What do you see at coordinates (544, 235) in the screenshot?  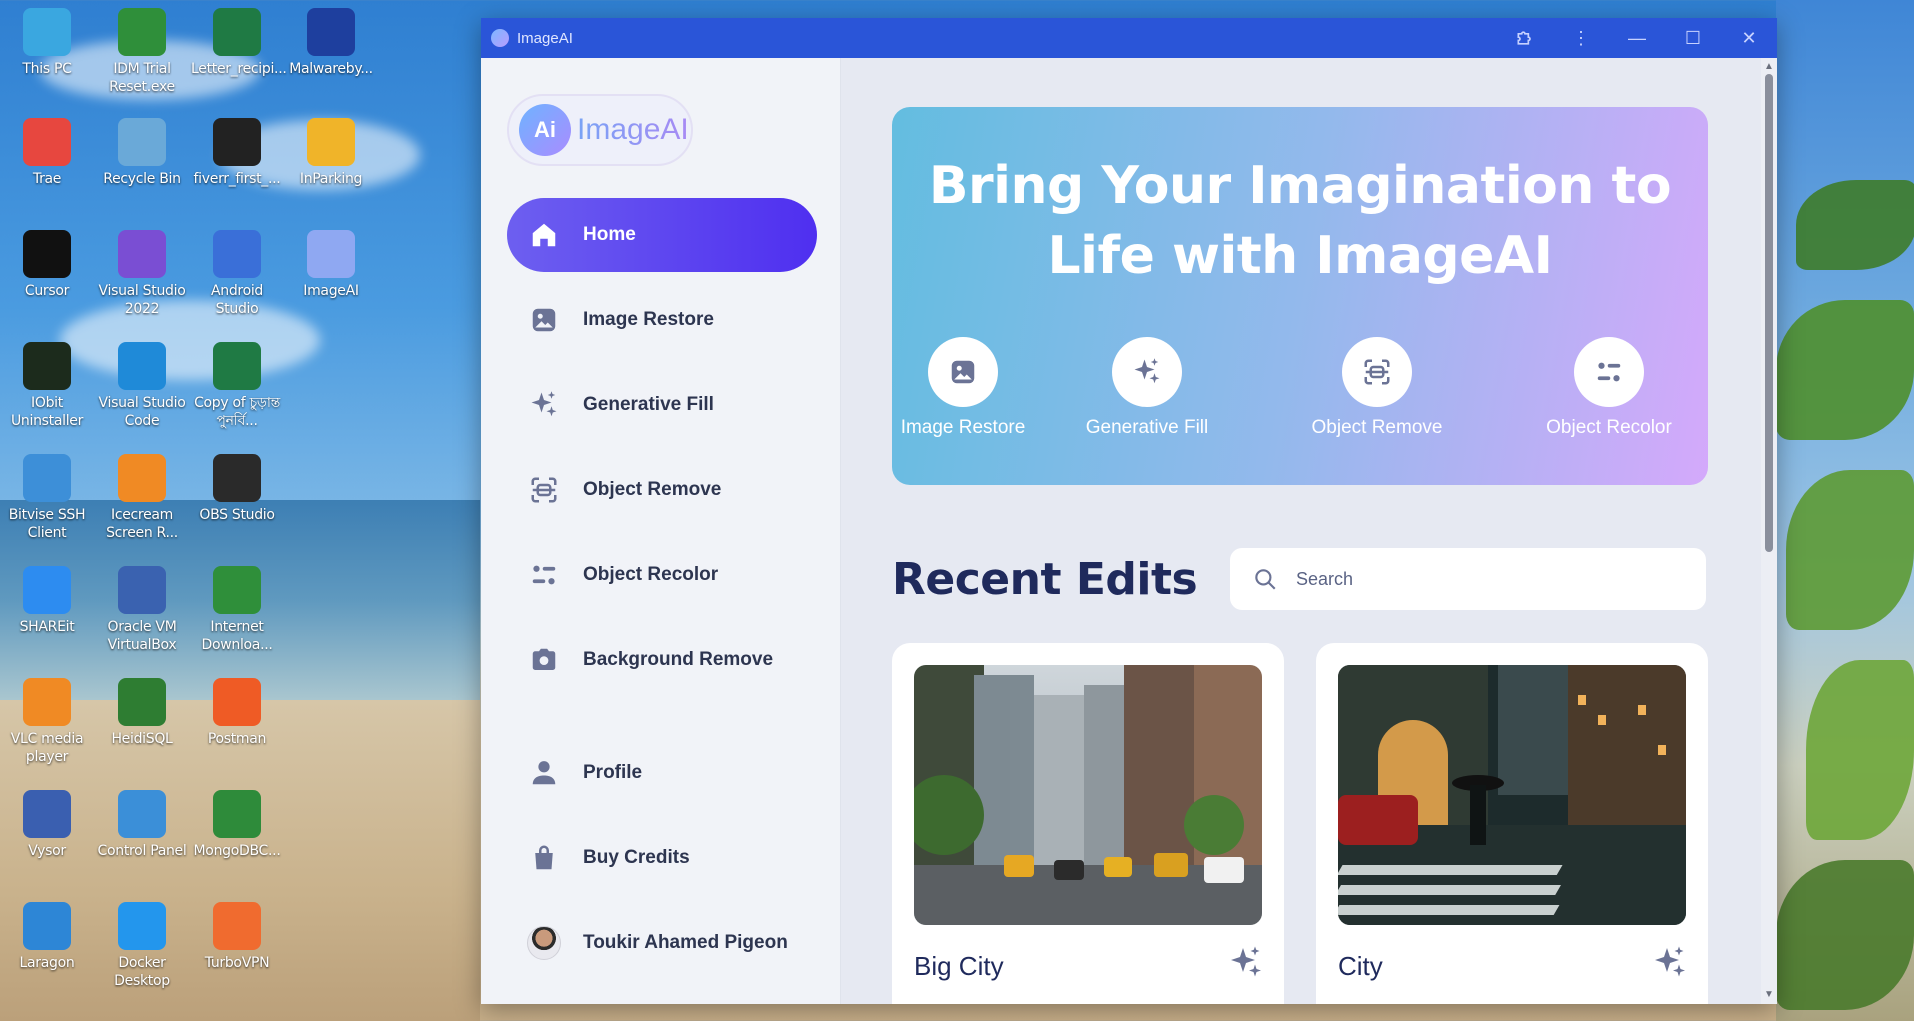 I see `home-icon` at bounding box center [544, 235].